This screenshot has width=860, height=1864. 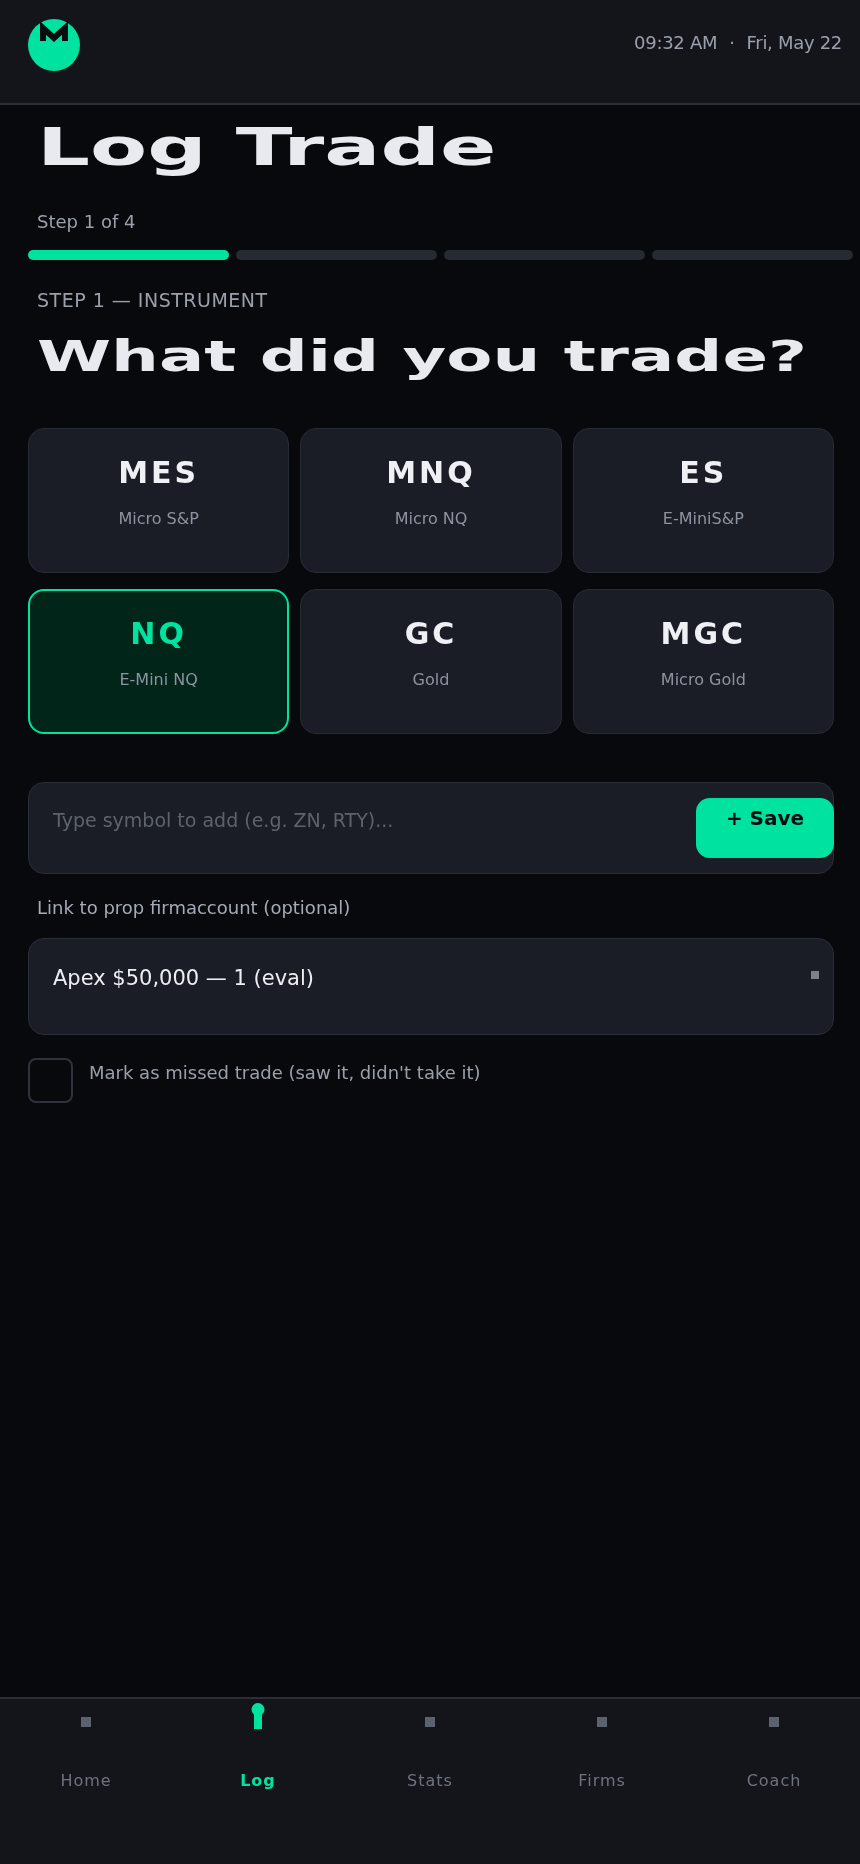 What do you see at coordinates (431, 661) in the screenshot?
I see `instrument-card: GC Gold` at bounding box center [431, 661].